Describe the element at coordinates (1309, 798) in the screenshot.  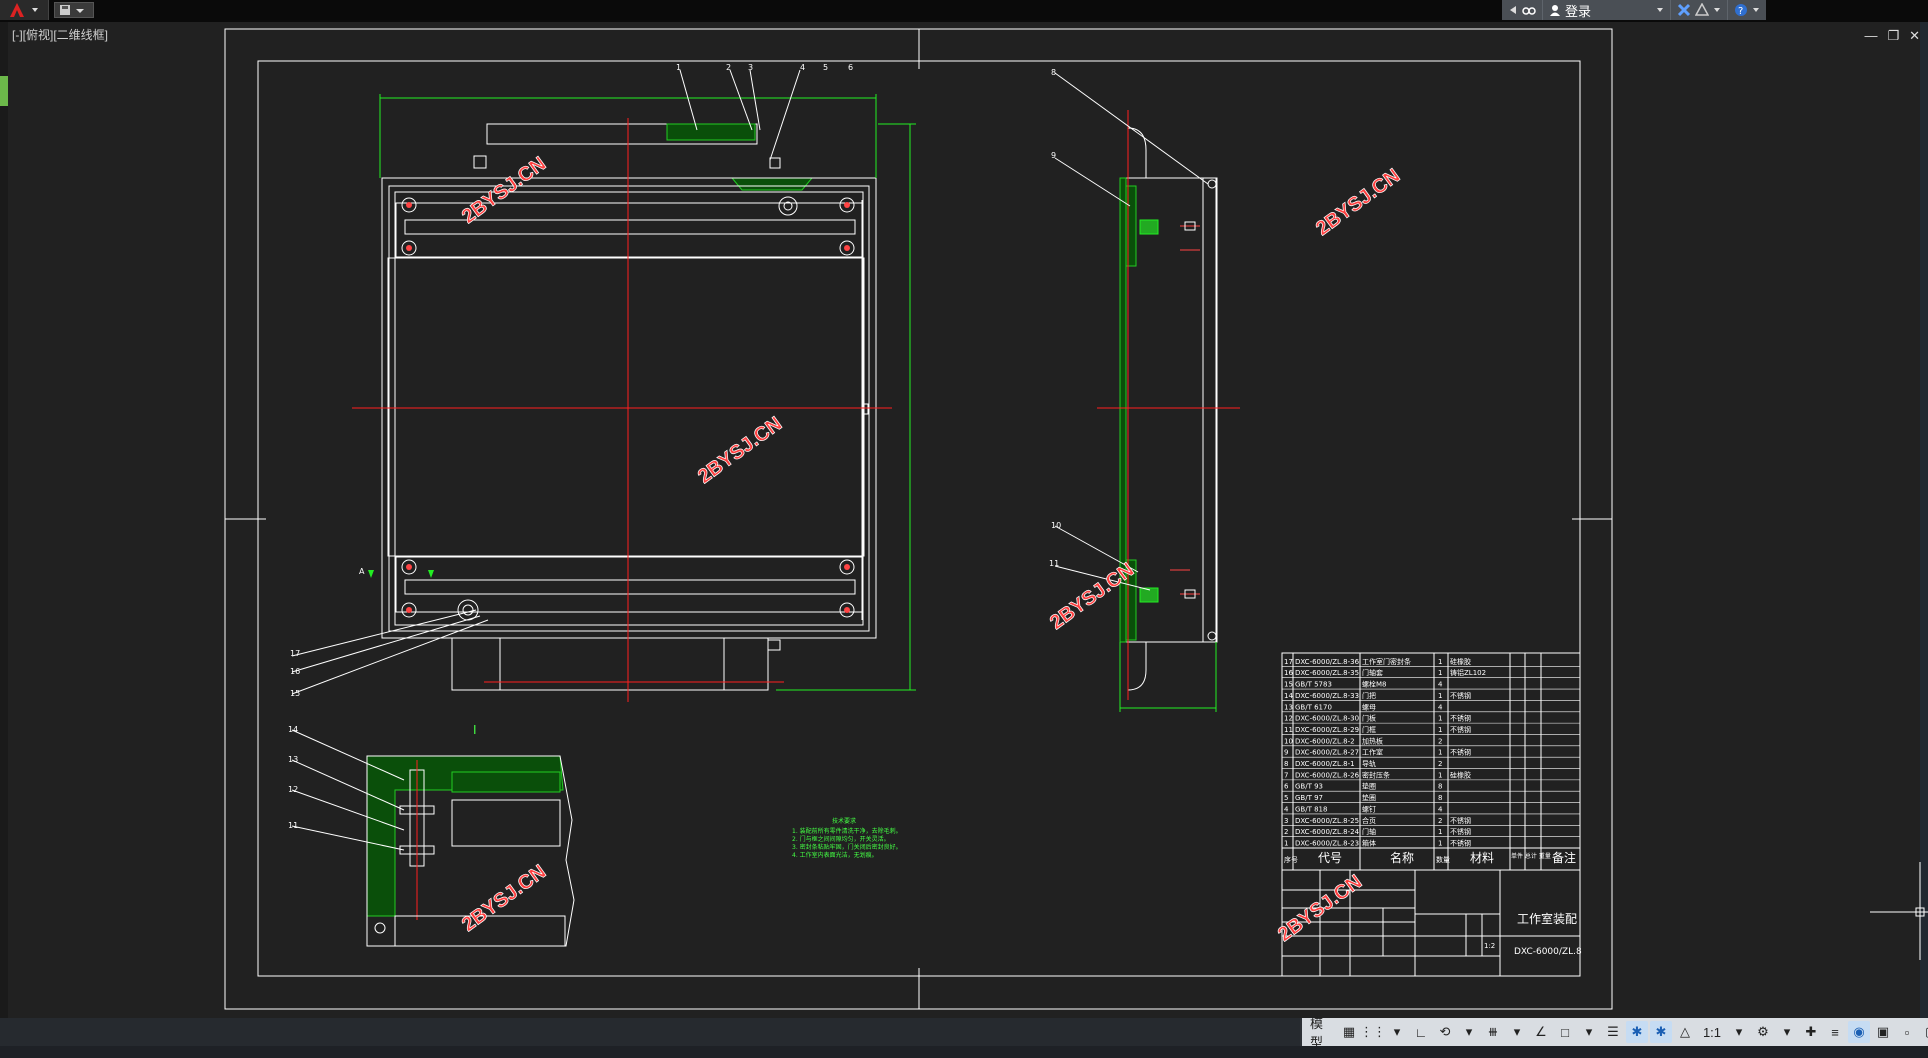
I see `parts-cell-code: GB/T 97` at that location.